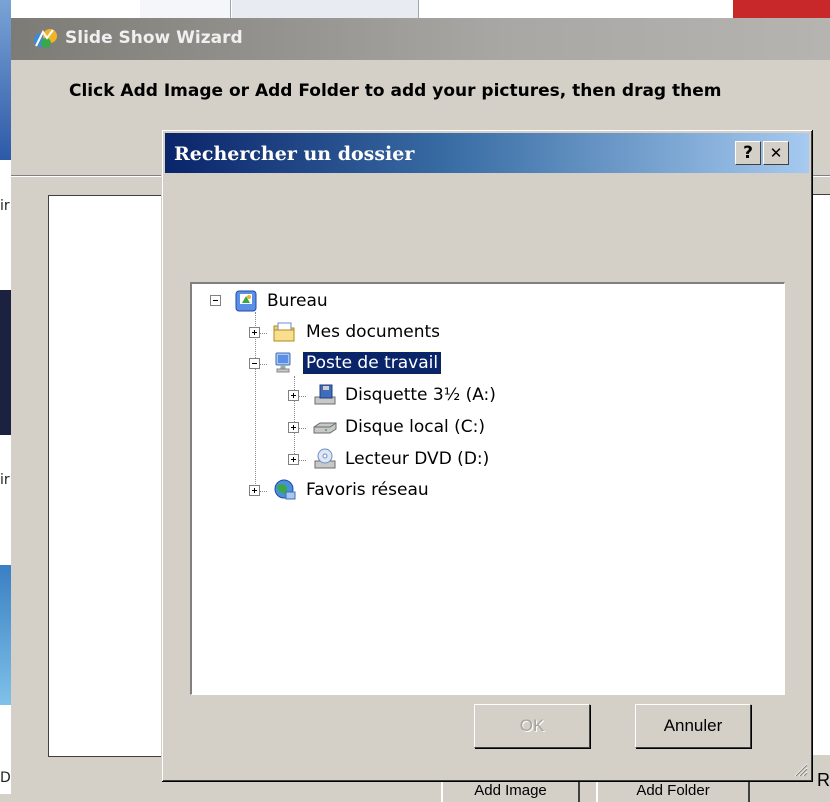 The image size is (830, 802). What do you see at coordinates (510, 790) in the screenshot?
I see `add-image-button: Add Image` at bounding box center [510, 790].